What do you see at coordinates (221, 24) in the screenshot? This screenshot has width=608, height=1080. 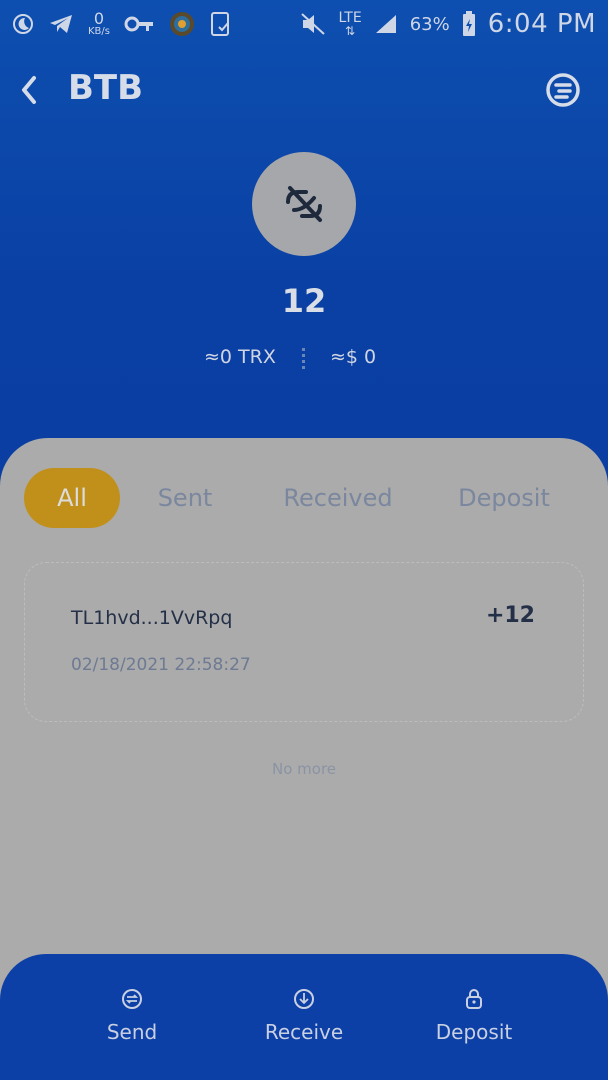 I see `screenshot-icon` at bounding box center [221, 24].